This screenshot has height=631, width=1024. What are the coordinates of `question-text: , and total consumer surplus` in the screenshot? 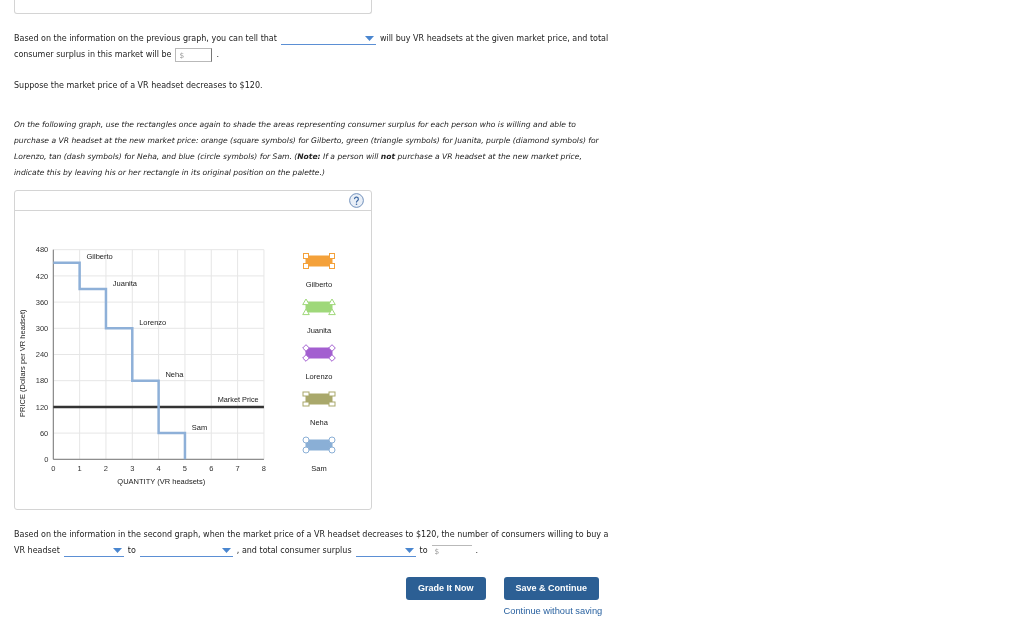 It's located at (294, 551).